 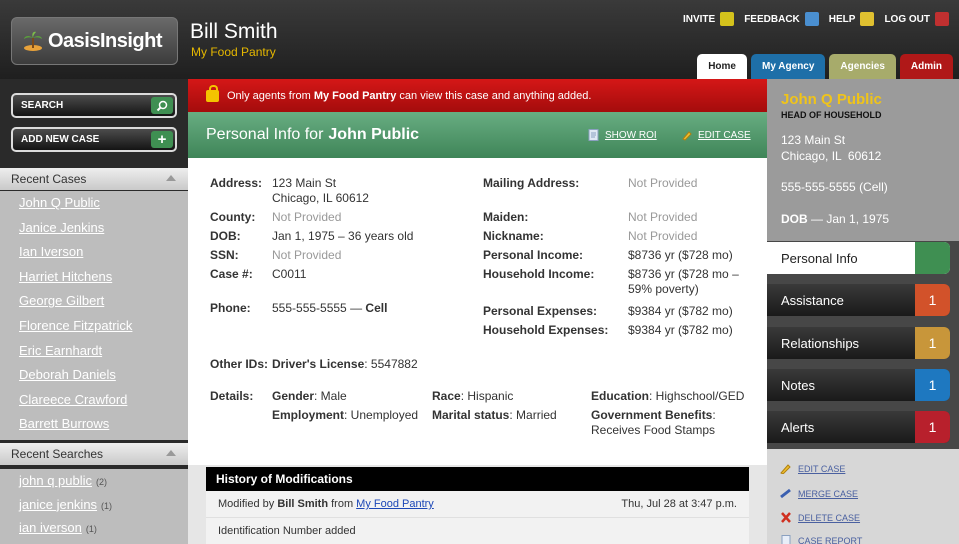 I want to click on benefits-value: Receives Food Stamps, so click(x=653, y=430).